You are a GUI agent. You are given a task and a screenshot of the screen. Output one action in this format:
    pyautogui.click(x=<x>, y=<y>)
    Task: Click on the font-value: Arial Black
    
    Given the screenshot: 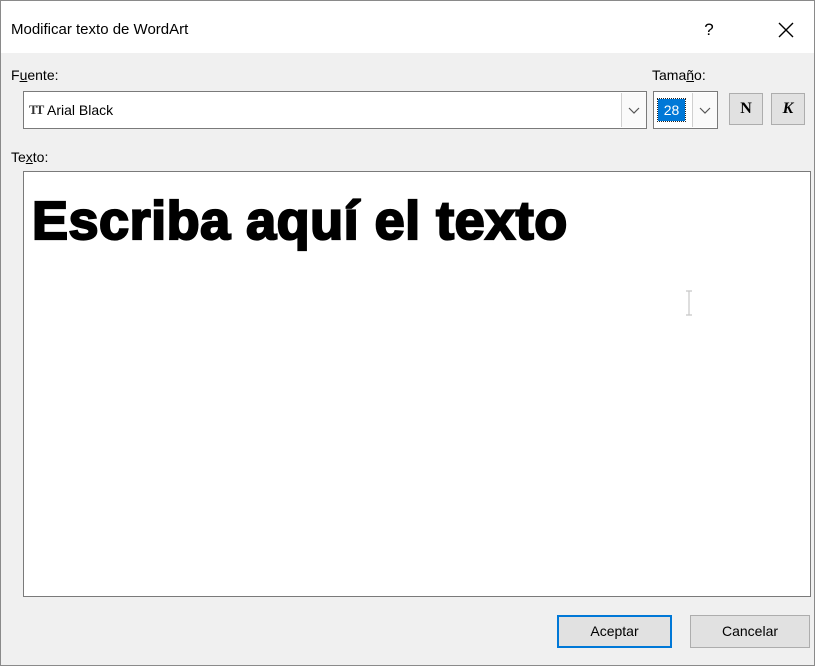 What is the action you would take?
    pyautogui.click(x=80, y=110)
    